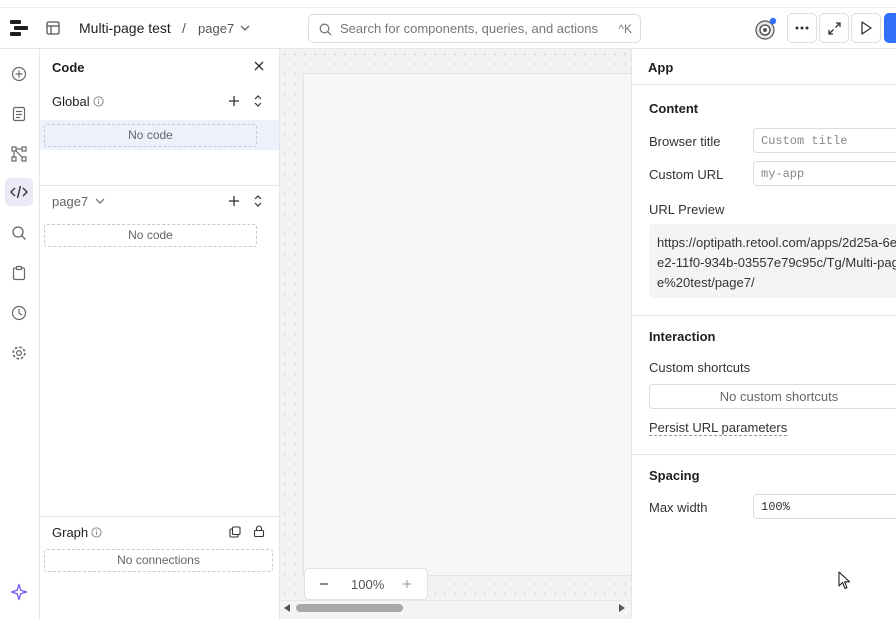 The image size is (896, 619). What do you see at coordinates (772, 396) in the screenshot?
I see `custom-shortcuts-empty: No custom shortcuts` at bounding box center [772, 396].